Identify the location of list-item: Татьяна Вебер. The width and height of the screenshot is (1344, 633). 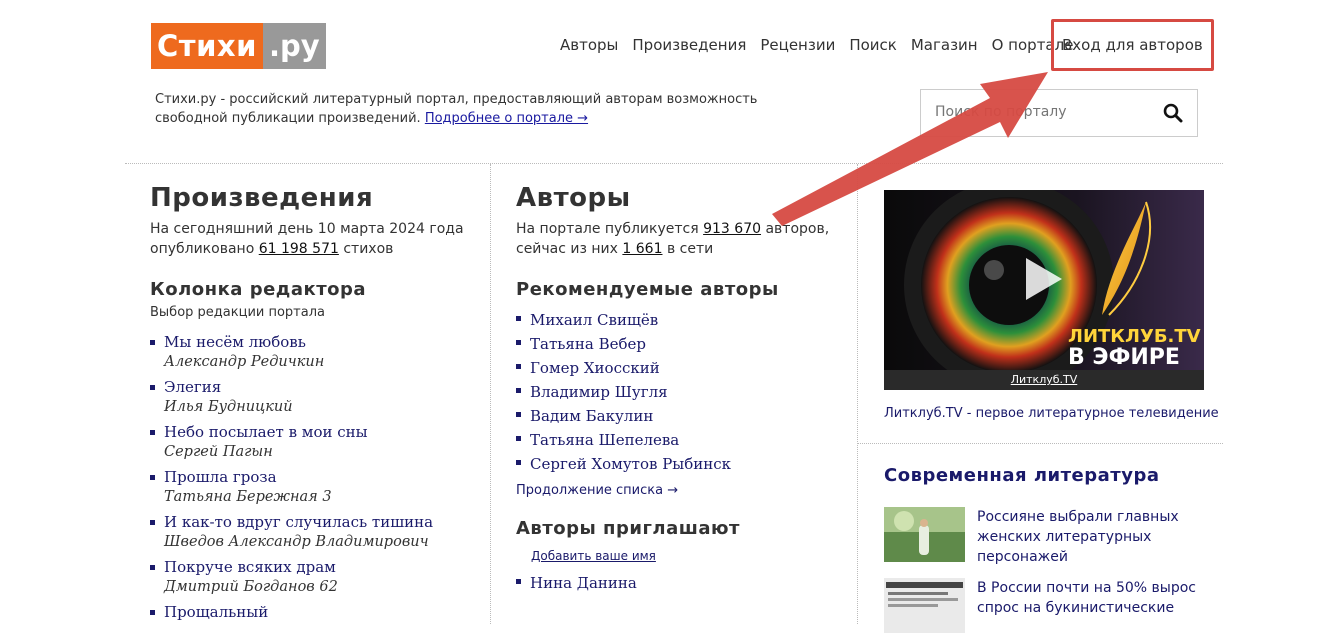
(681, 344).